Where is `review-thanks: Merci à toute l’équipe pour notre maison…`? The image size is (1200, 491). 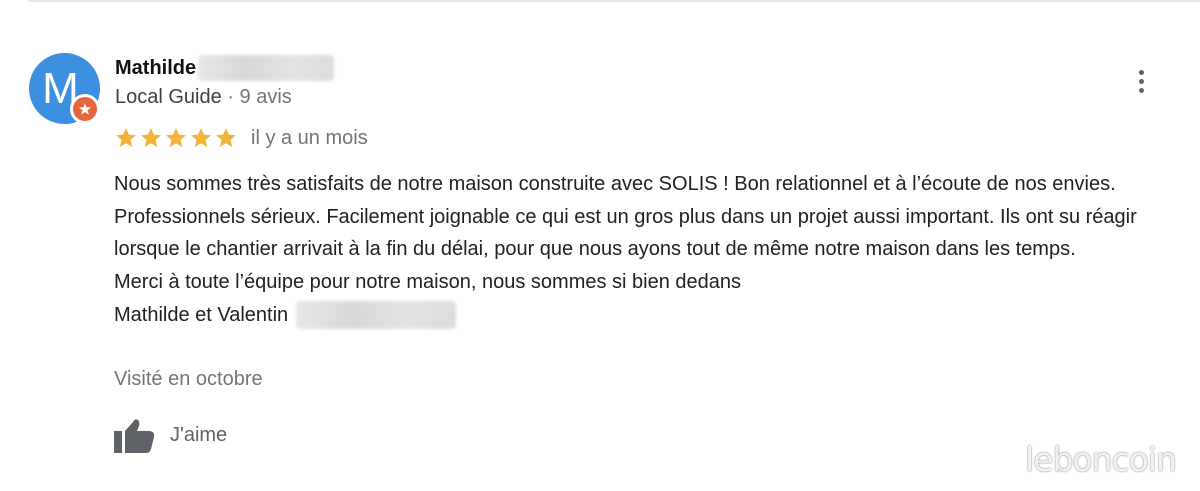 review-thanks: Merci à toute l’équipe pour notre maison… is located at coordinates (428, 282).